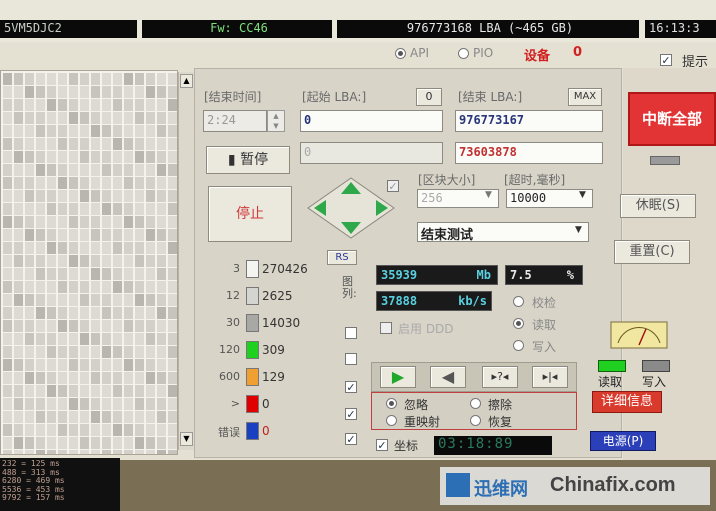 The width and height of the screenshot is (716, 511). Describe the element at coordinates (578, 52) in the screenshot. I see `device-number: 0` at that location.